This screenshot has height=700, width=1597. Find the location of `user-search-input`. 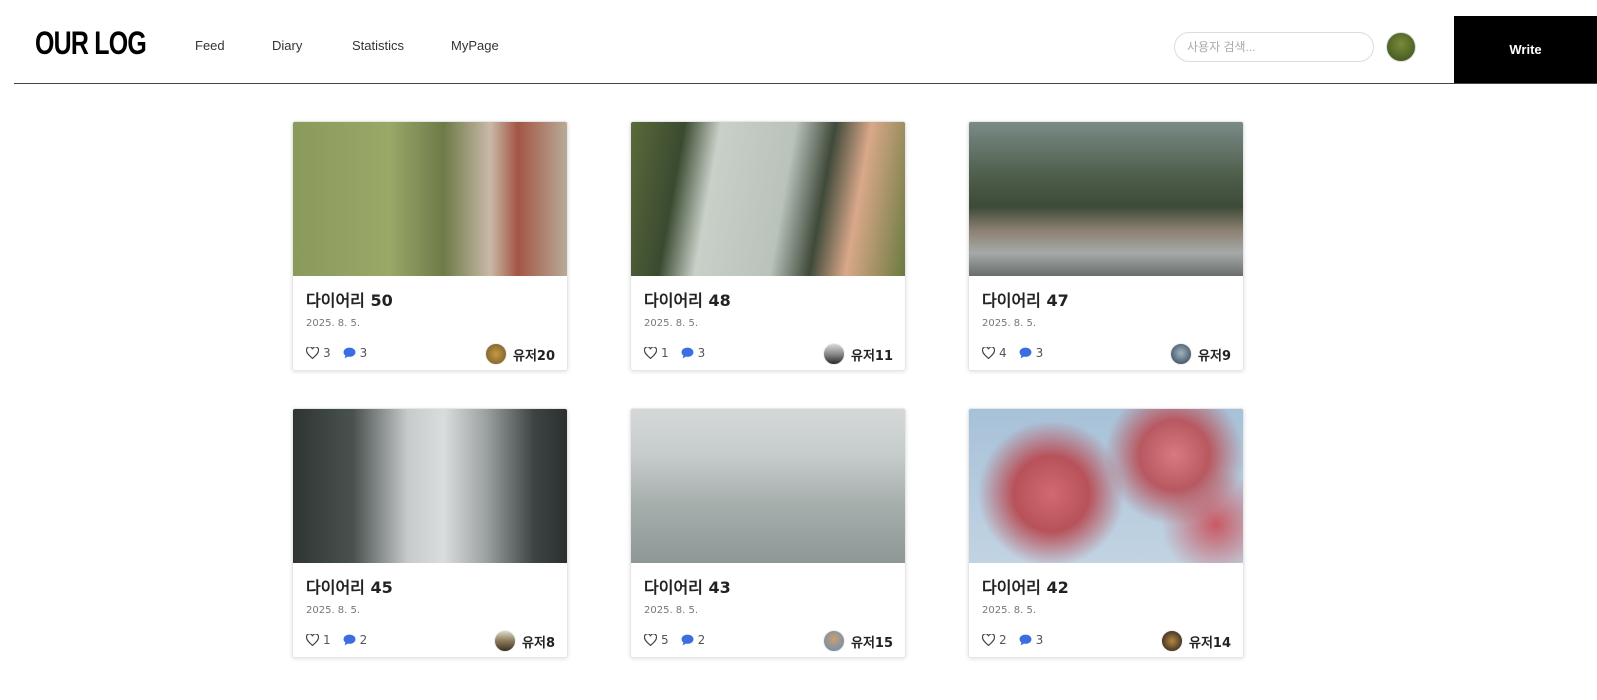

user-search-input is located at coordinates (1274, 47).